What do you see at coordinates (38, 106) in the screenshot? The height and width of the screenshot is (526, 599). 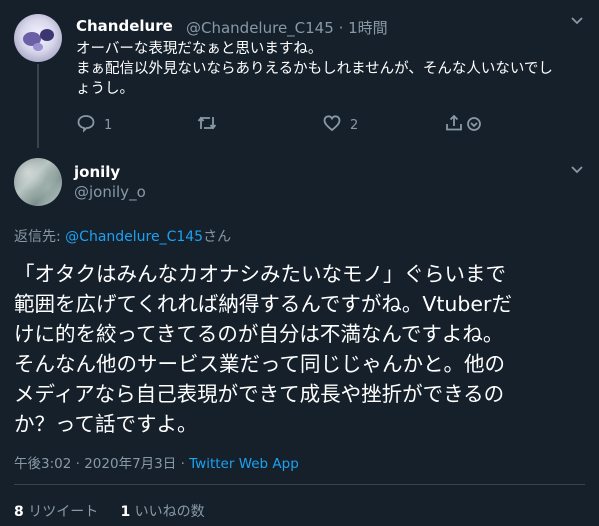 I see `thread-line` at bounding box center [38, 106].